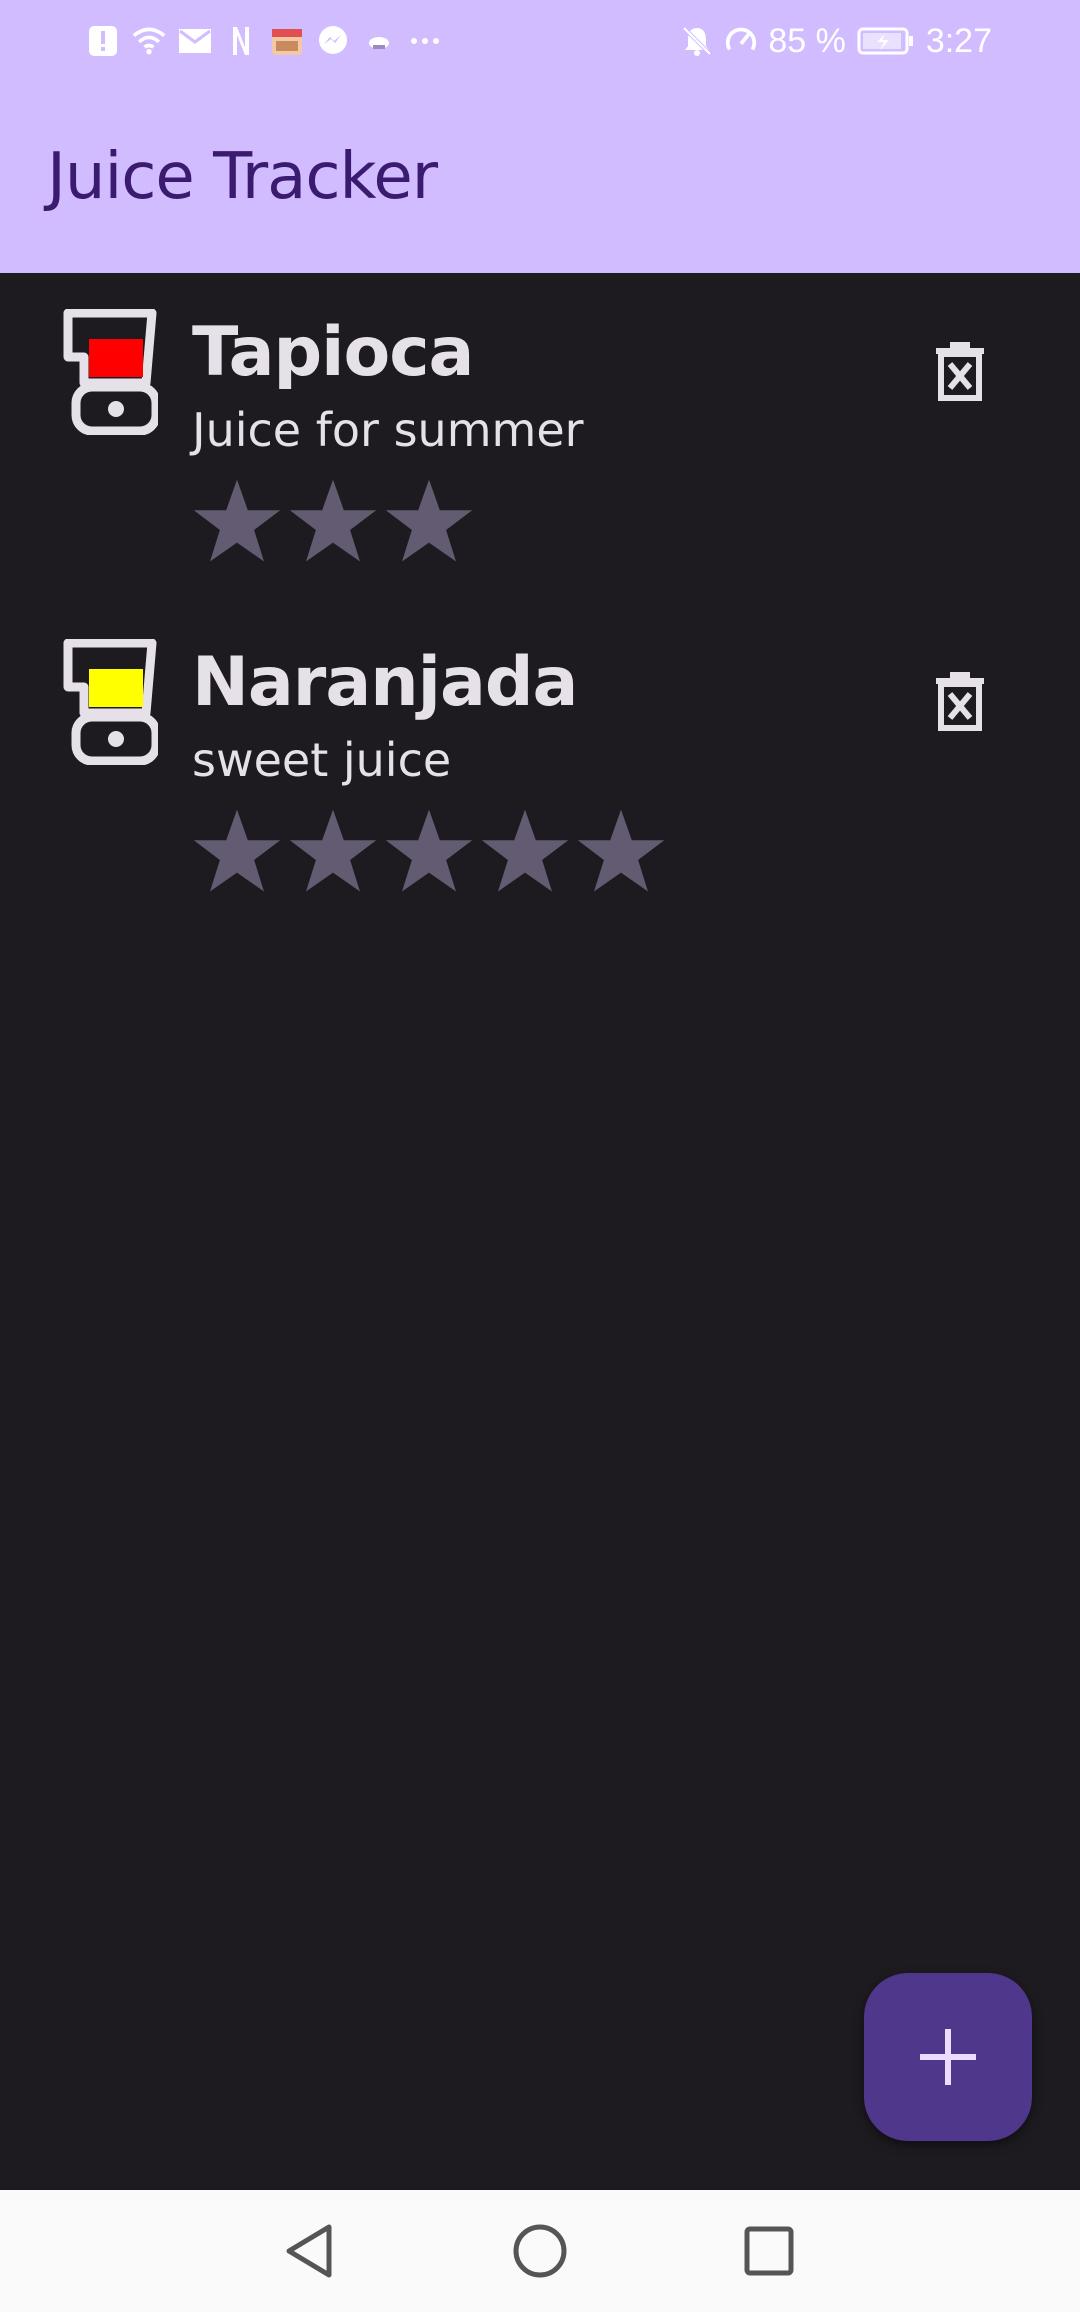 The height and width of the screenshot is (2312, 1080). I want to click on home-icon, so click(540, 2251).